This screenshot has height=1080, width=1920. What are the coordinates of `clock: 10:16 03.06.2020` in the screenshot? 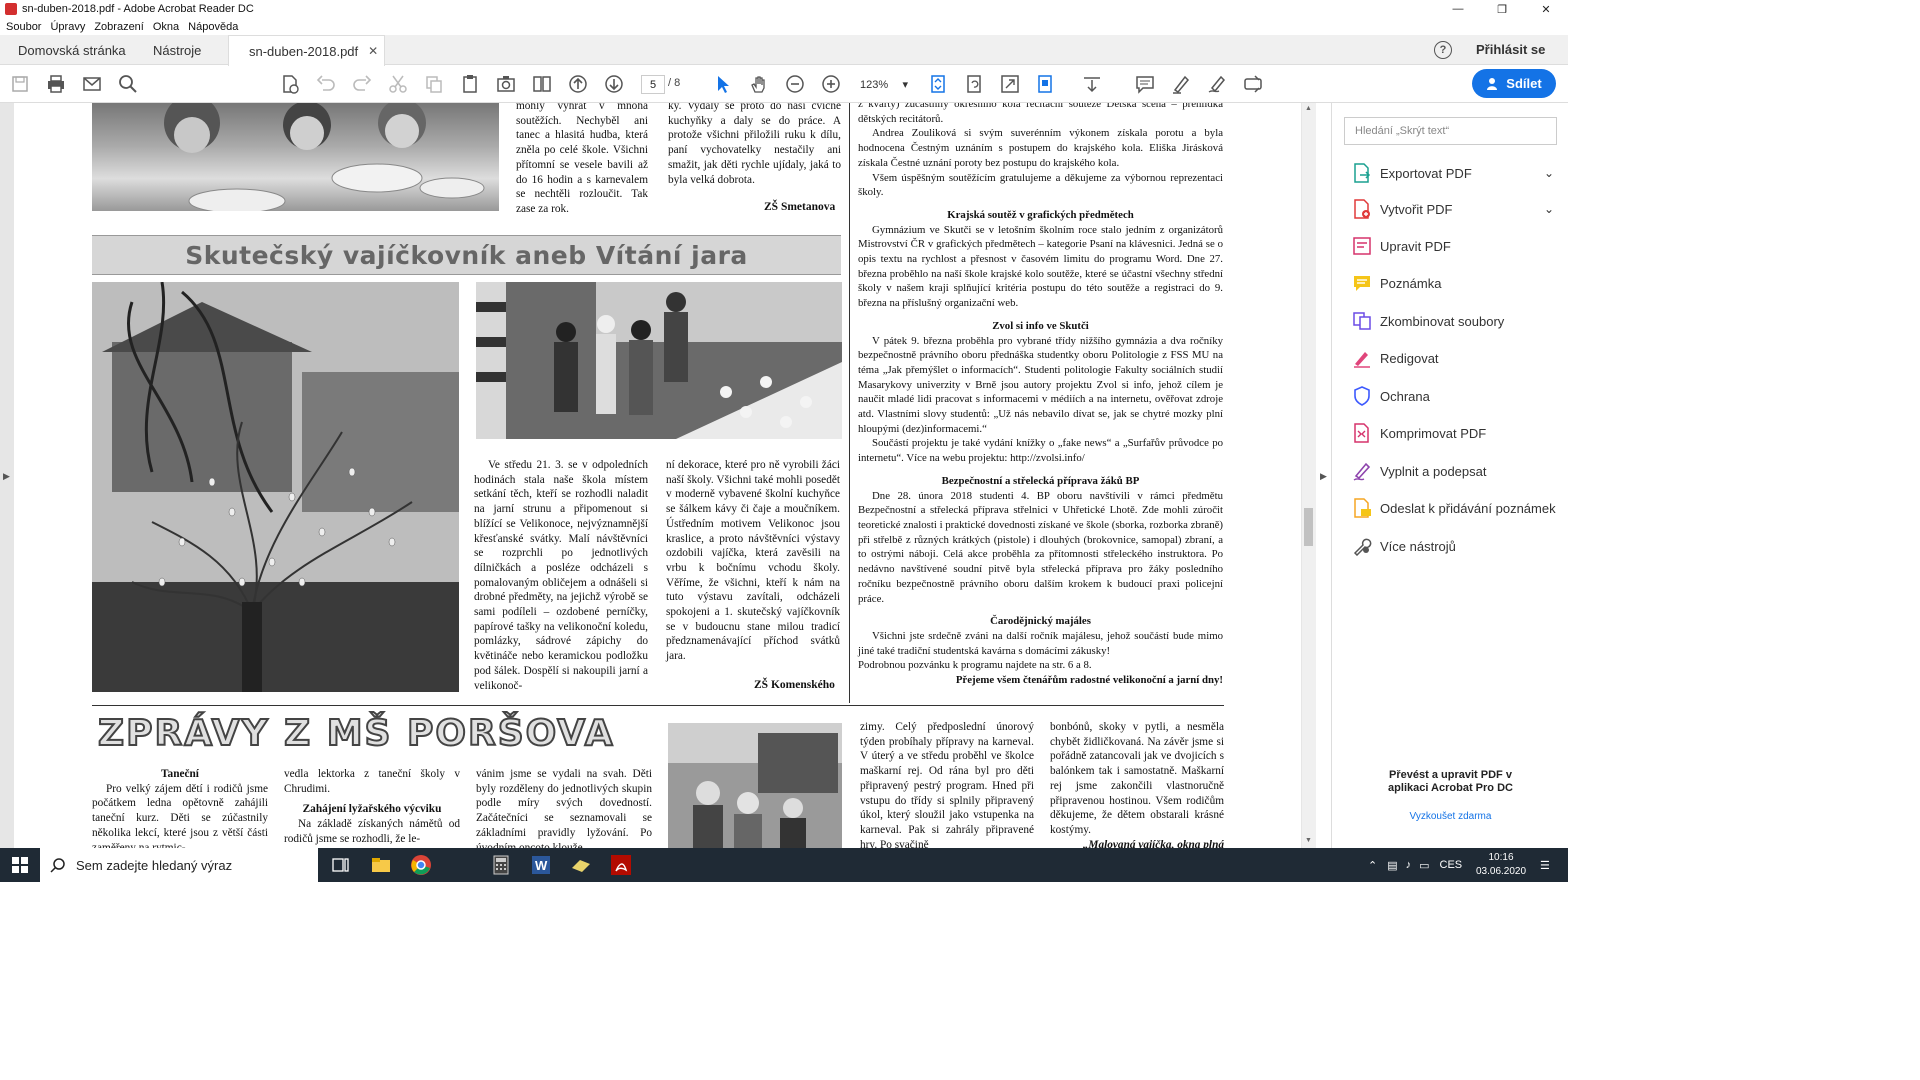 It's located at (1501, 865).